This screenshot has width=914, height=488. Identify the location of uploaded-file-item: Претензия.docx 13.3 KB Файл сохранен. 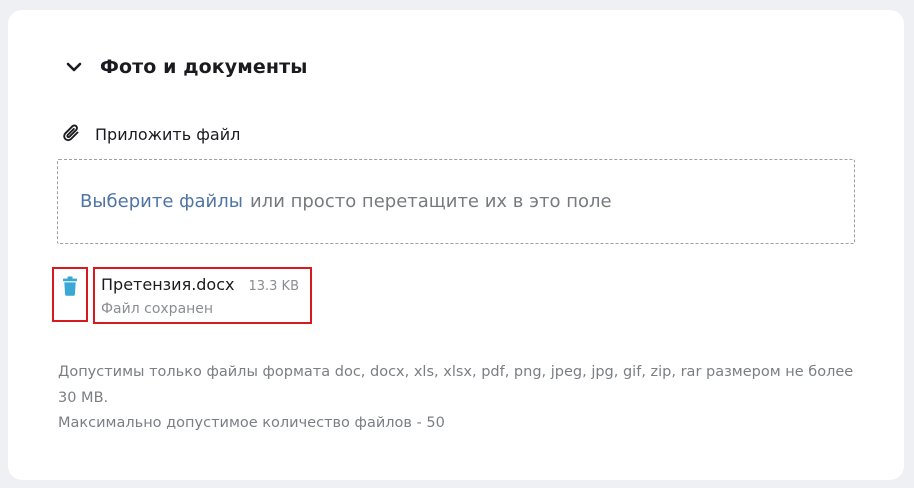
(187, 297).